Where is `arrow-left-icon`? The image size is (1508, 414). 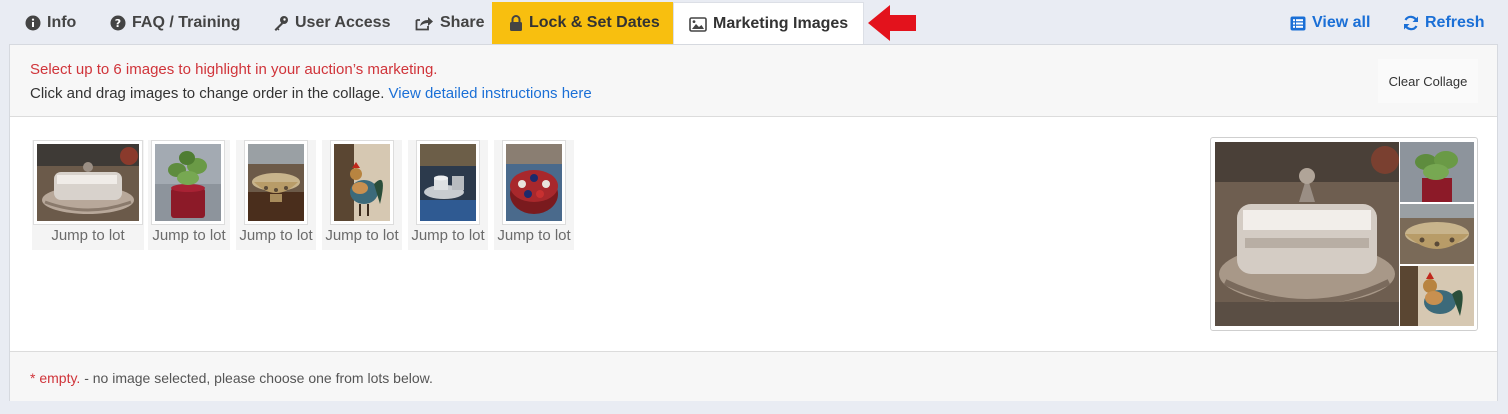
arrow-left-icon is located at coordinates (892, 23).